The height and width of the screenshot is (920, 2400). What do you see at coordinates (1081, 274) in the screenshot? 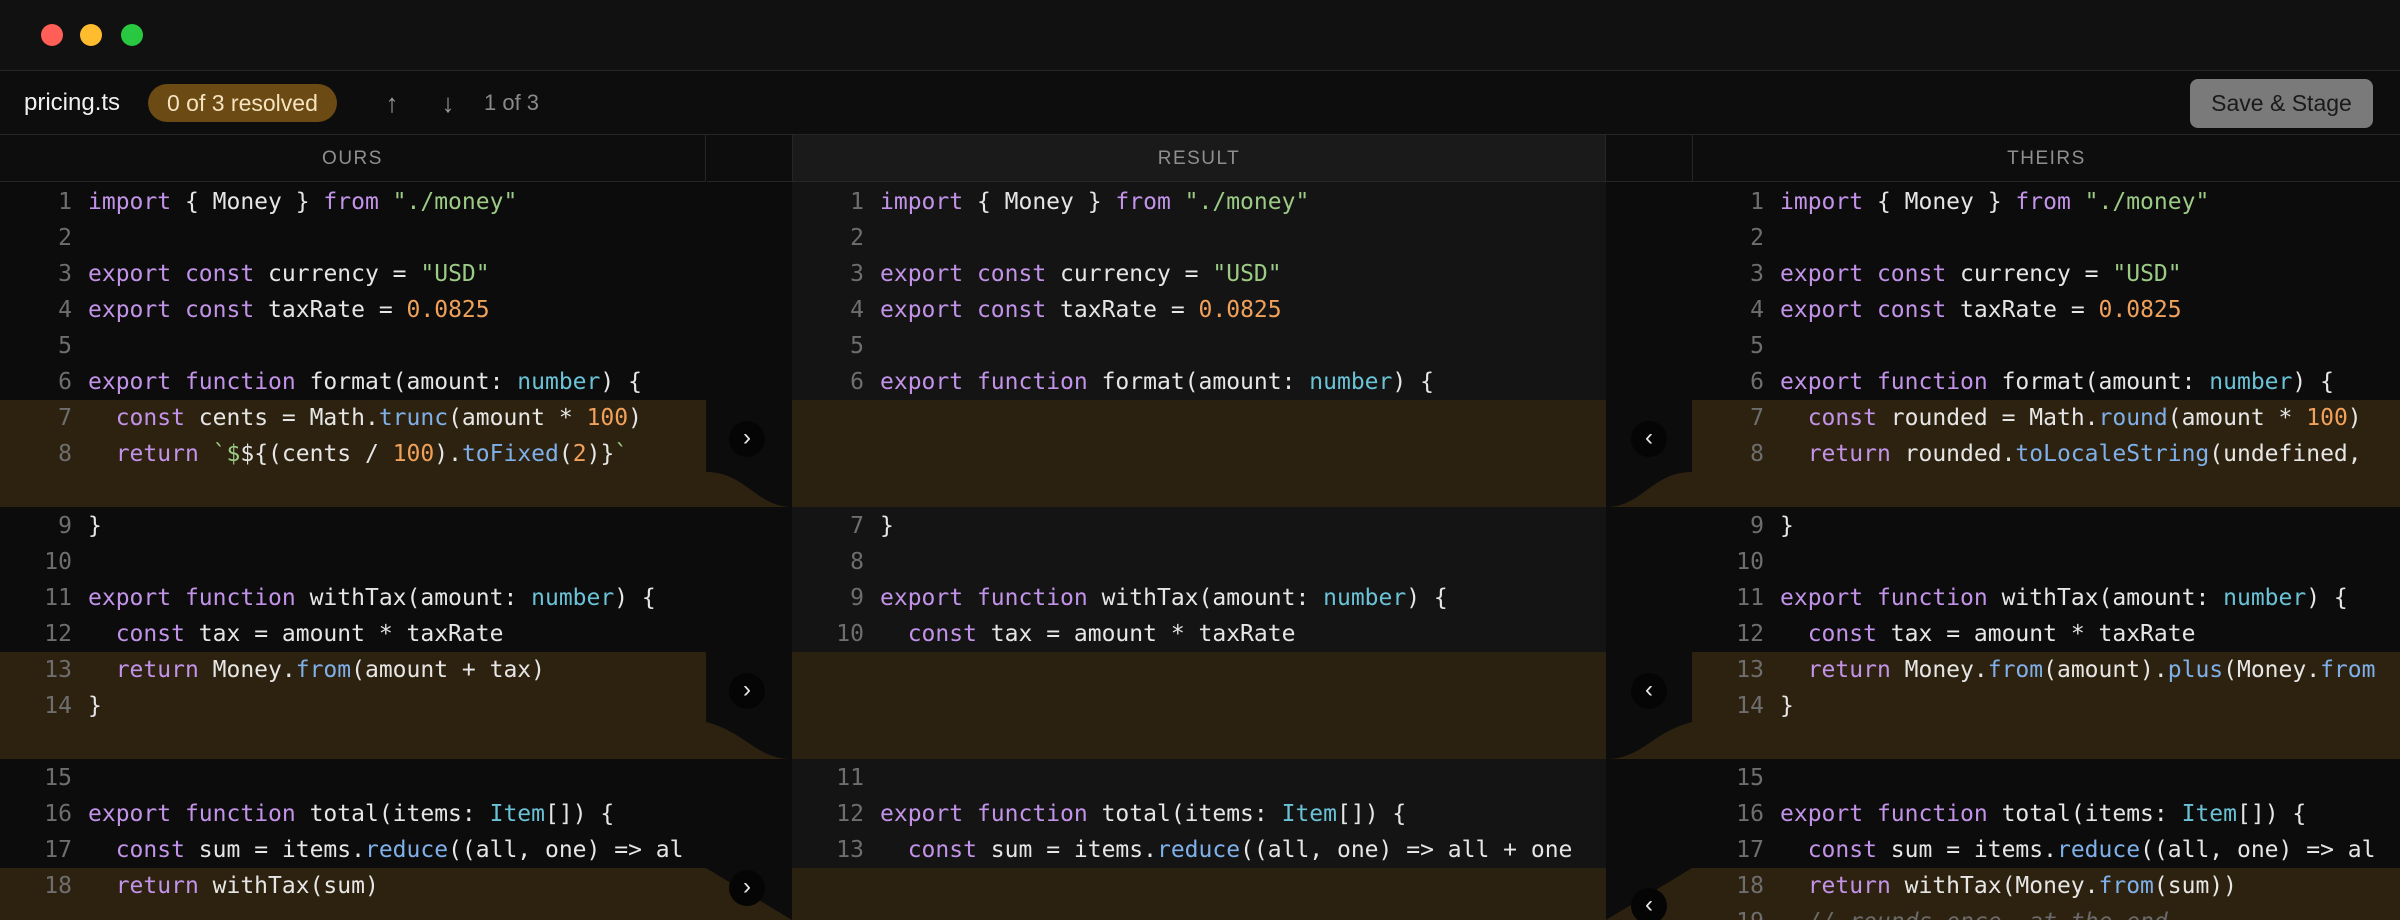
I see `code-text: export const currency = "USD"` at bounding box center [1081, 274].